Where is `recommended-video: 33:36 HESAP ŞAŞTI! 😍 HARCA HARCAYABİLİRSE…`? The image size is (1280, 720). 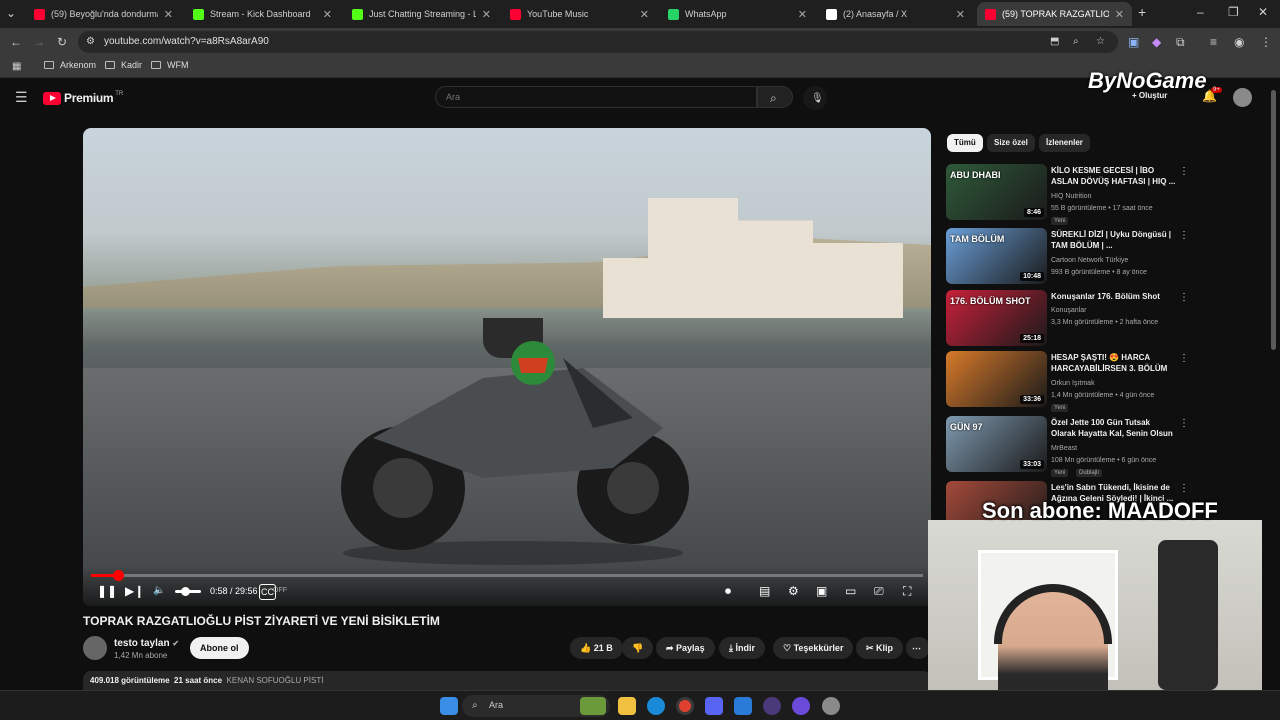
recommended-video: 33:36 HESAP ŞAŞTI! 😍 HARCA HARCAYABİLİRSE… is located at coordinates (1071, 381).